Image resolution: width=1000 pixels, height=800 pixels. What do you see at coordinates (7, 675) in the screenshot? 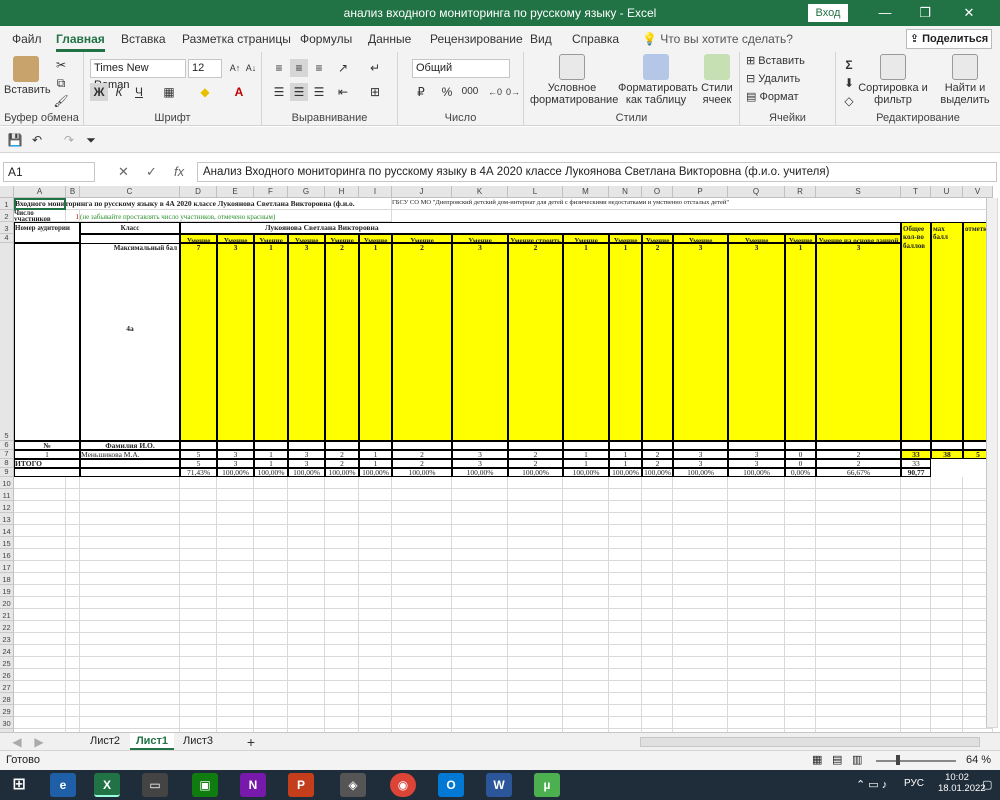
I see `row-header: 26` at bounding box center [7, 675].